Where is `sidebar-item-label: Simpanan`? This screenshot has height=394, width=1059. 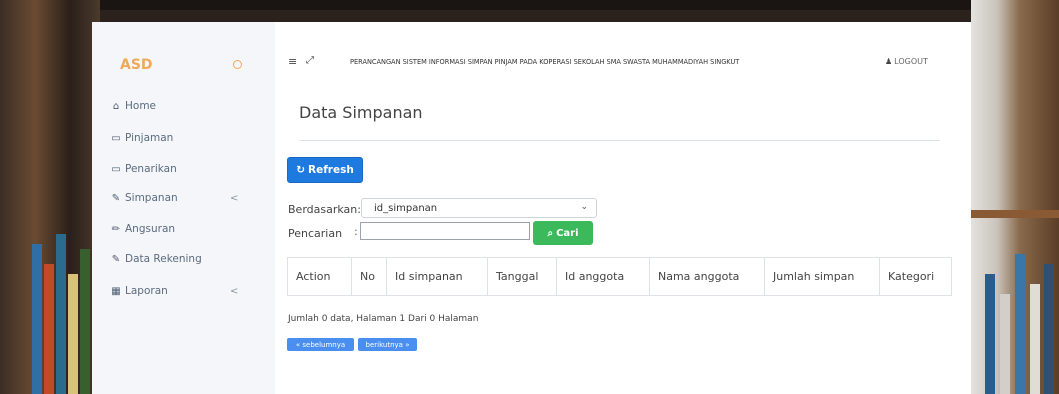 sidebar-item-label: Simpanan is located at coordinates (151, 198).